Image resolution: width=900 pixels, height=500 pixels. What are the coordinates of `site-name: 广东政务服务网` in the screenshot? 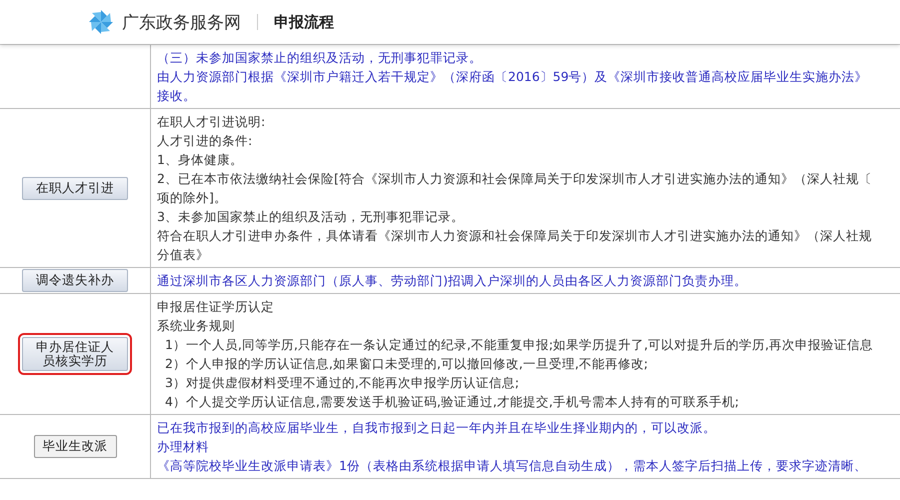 It's located at (181, 23).